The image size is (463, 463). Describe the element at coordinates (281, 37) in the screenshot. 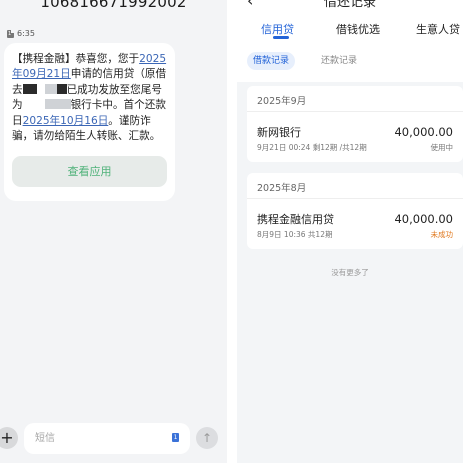

I see `tab-active-indicator` at that location.